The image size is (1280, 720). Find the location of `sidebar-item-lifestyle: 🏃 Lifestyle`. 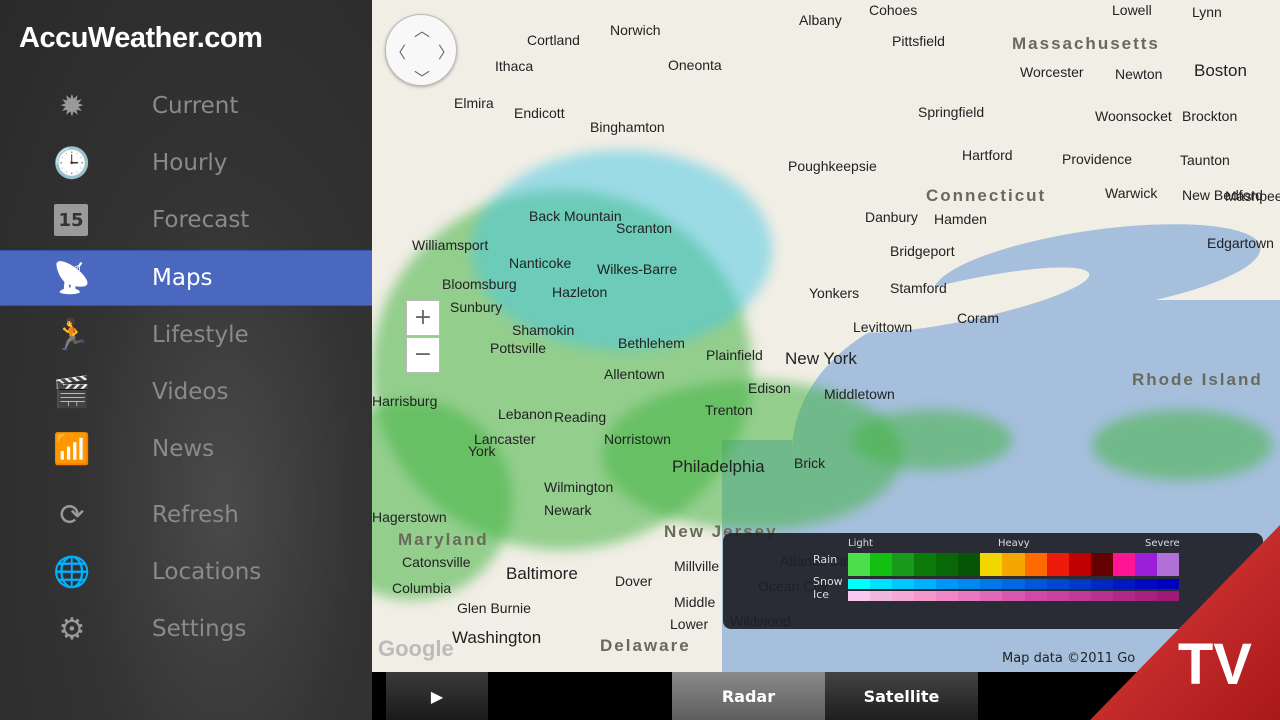

sidebar-item-lifestyle: 🏃 Lifestyle is located at coordinates (186, 335).